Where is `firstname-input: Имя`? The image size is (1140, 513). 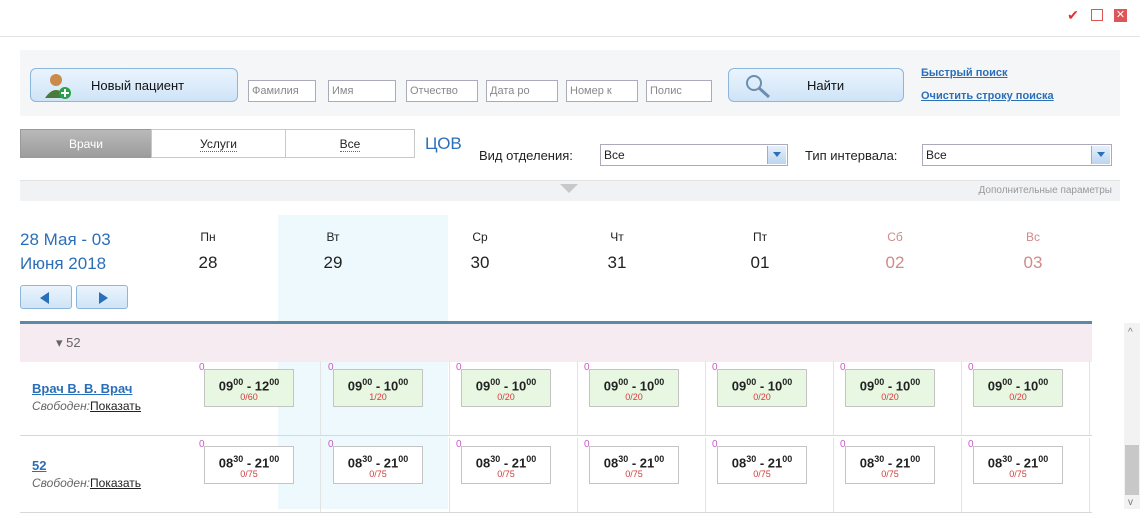
firstname-input: Имя is located at coordinates (362, 91).